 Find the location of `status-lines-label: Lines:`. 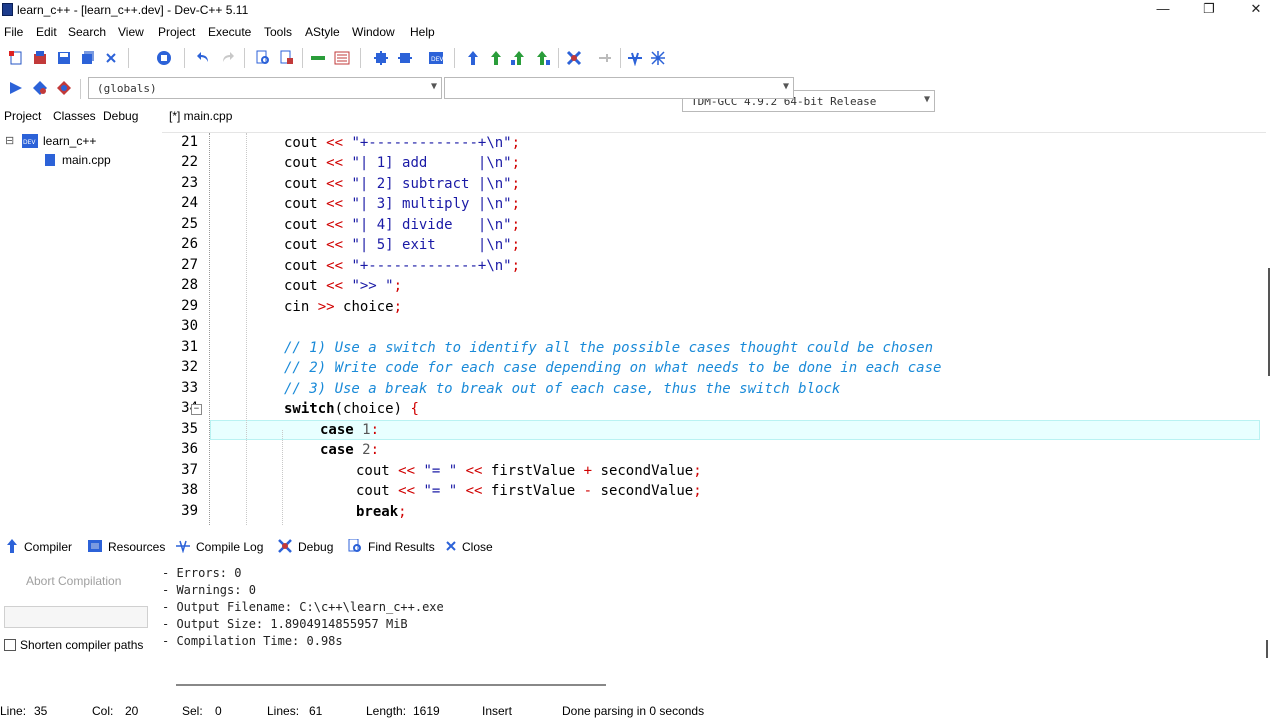

status-lines-label: Lines: is located at coordinates (283, 711).